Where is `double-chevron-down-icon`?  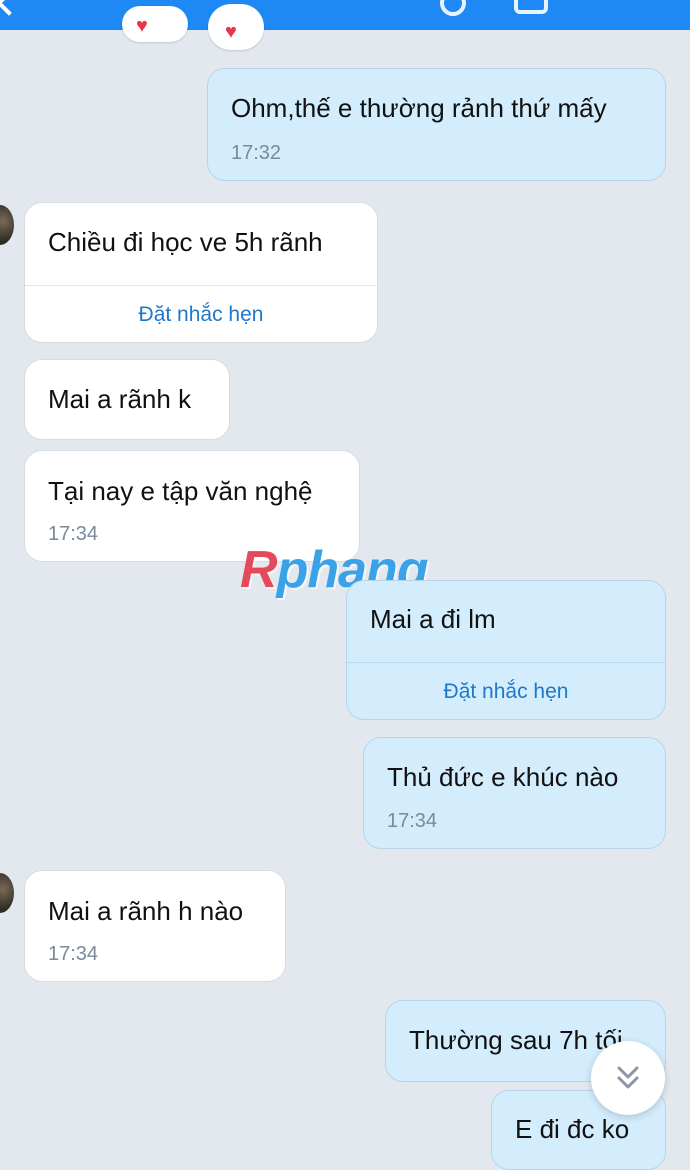 double-chevron-down-icon is located at coordinates (628, 1077).